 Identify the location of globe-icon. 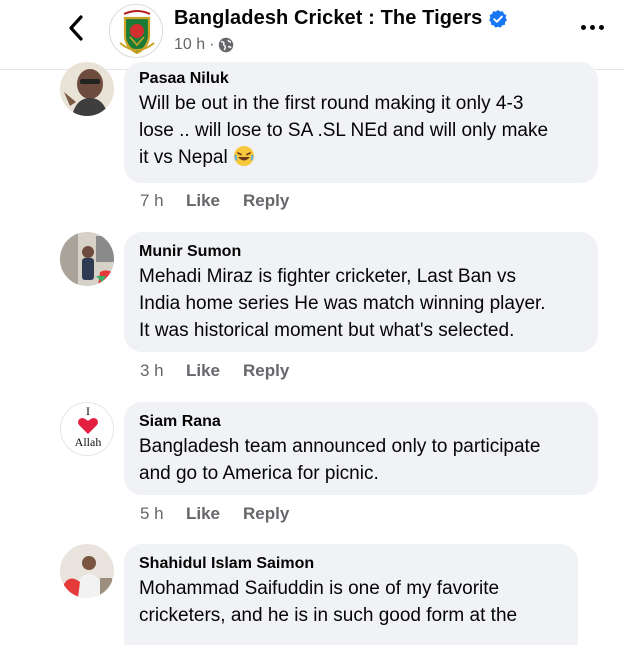
(226, 45).